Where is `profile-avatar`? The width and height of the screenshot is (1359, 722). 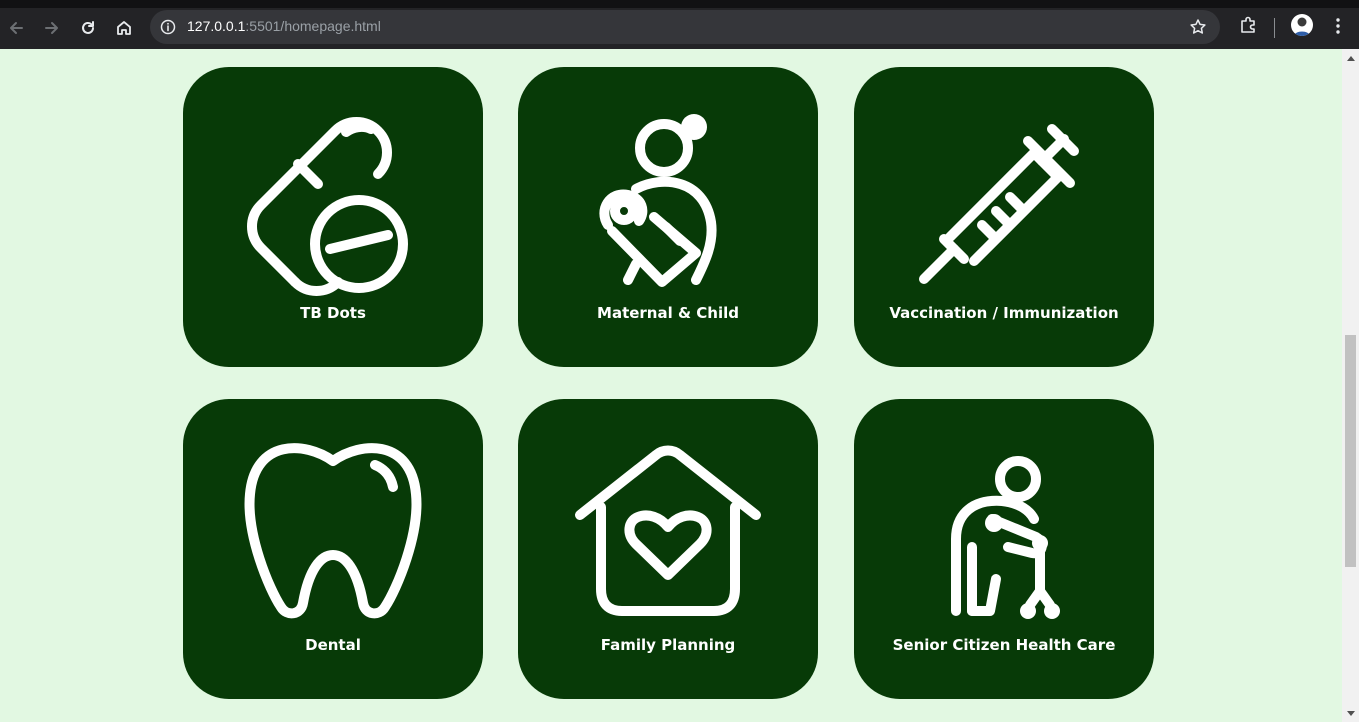 profile-avatar is located at coordinates (1302, 25).